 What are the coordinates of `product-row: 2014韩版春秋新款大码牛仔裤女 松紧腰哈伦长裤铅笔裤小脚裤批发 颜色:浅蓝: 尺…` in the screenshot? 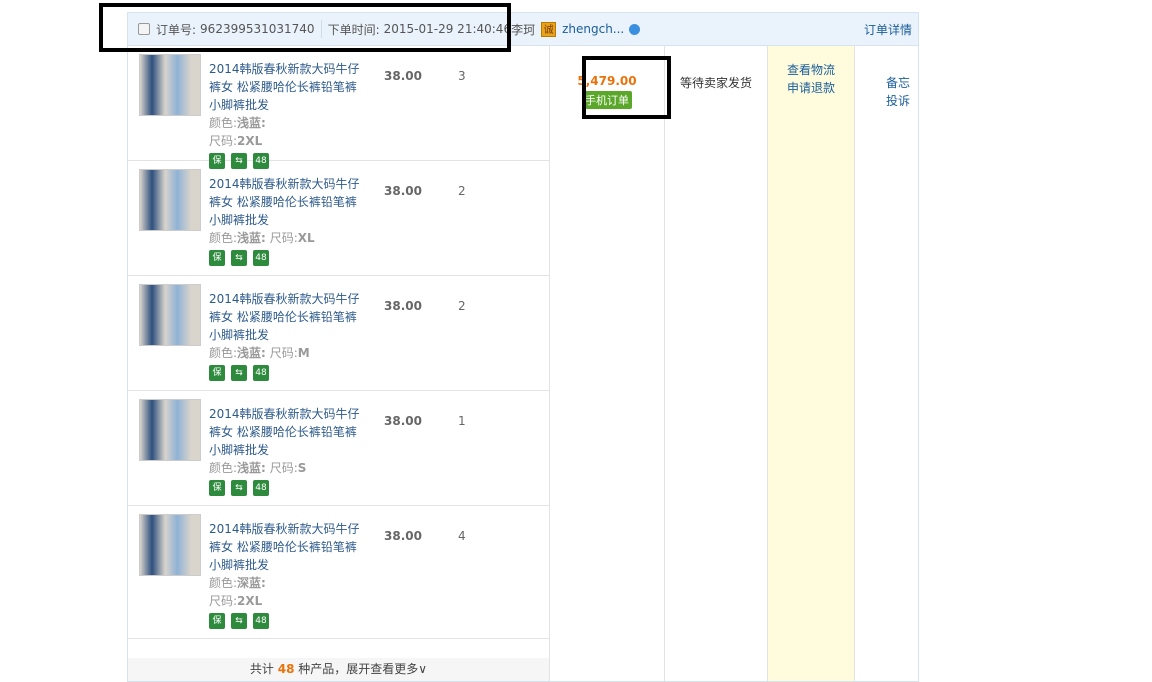 It's located at (338, 107).